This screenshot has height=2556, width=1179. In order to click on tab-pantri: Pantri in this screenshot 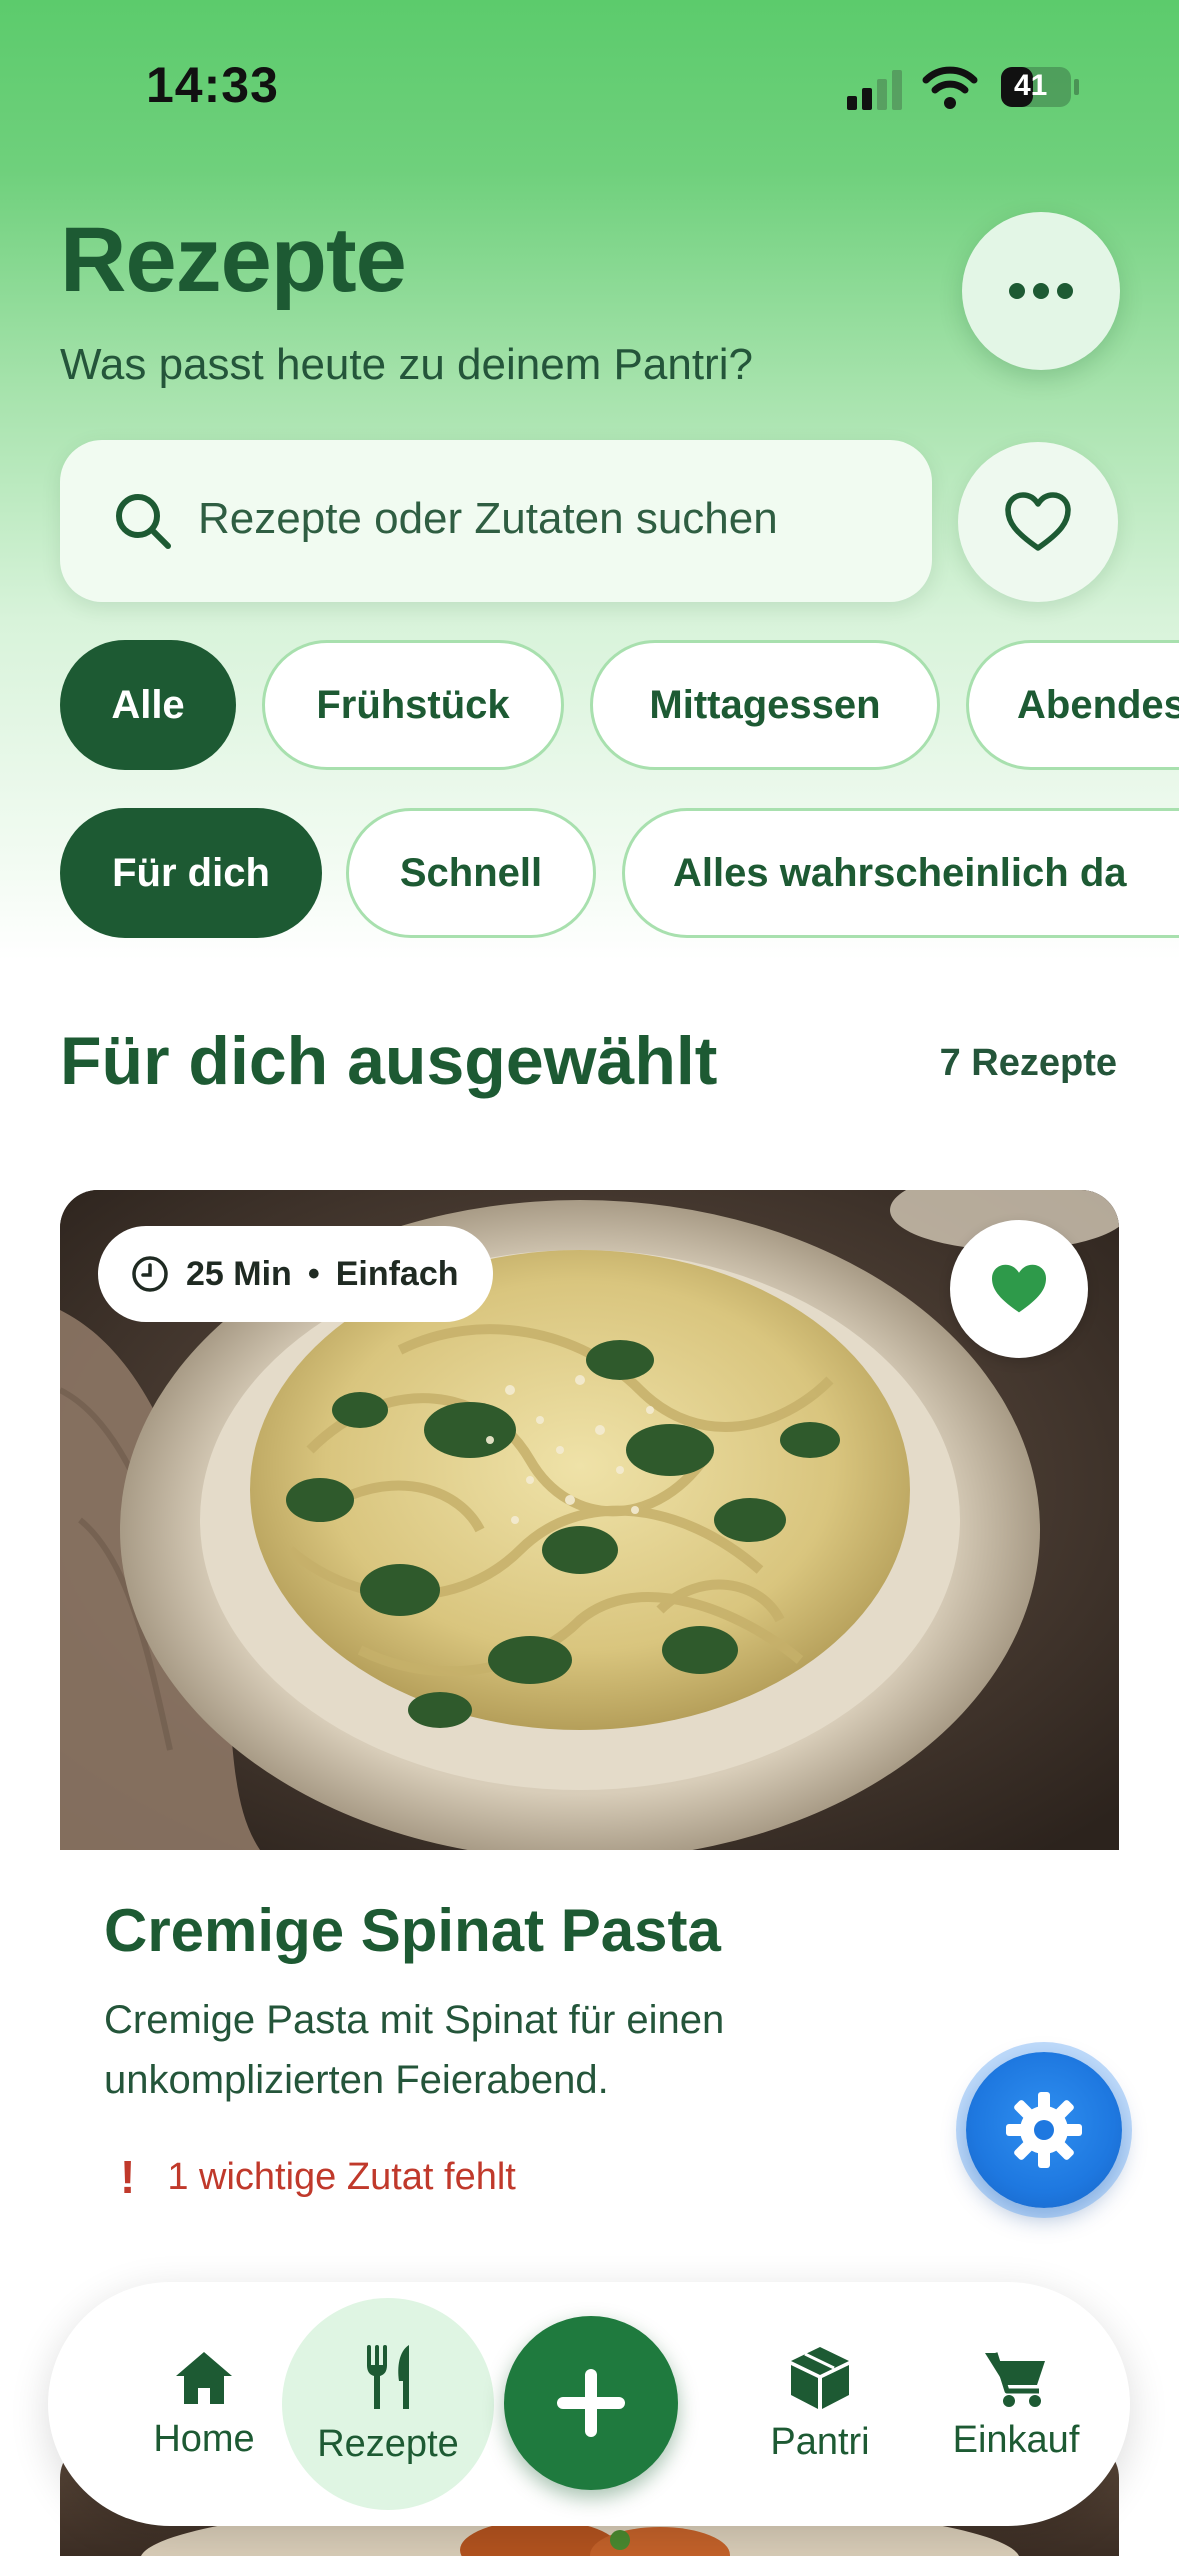, I will do `click(820, 2404)`.